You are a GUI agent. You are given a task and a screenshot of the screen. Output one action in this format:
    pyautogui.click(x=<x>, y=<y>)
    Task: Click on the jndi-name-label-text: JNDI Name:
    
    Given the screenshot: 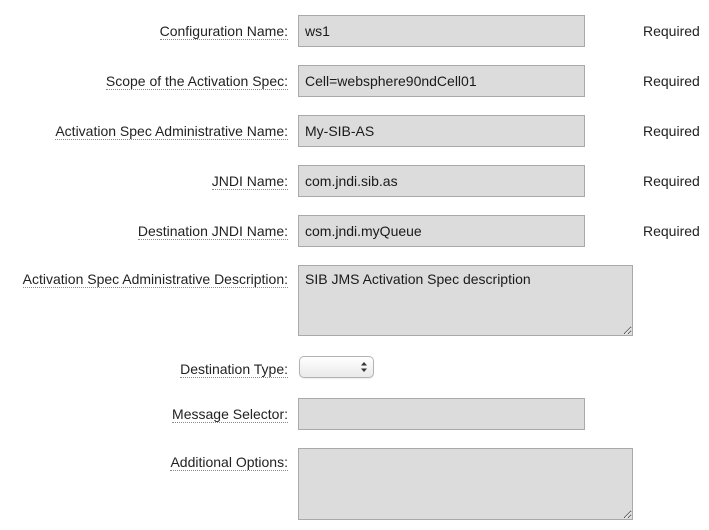 What is the action you would take?
    pyautogui.click(x=249, y=181)
    